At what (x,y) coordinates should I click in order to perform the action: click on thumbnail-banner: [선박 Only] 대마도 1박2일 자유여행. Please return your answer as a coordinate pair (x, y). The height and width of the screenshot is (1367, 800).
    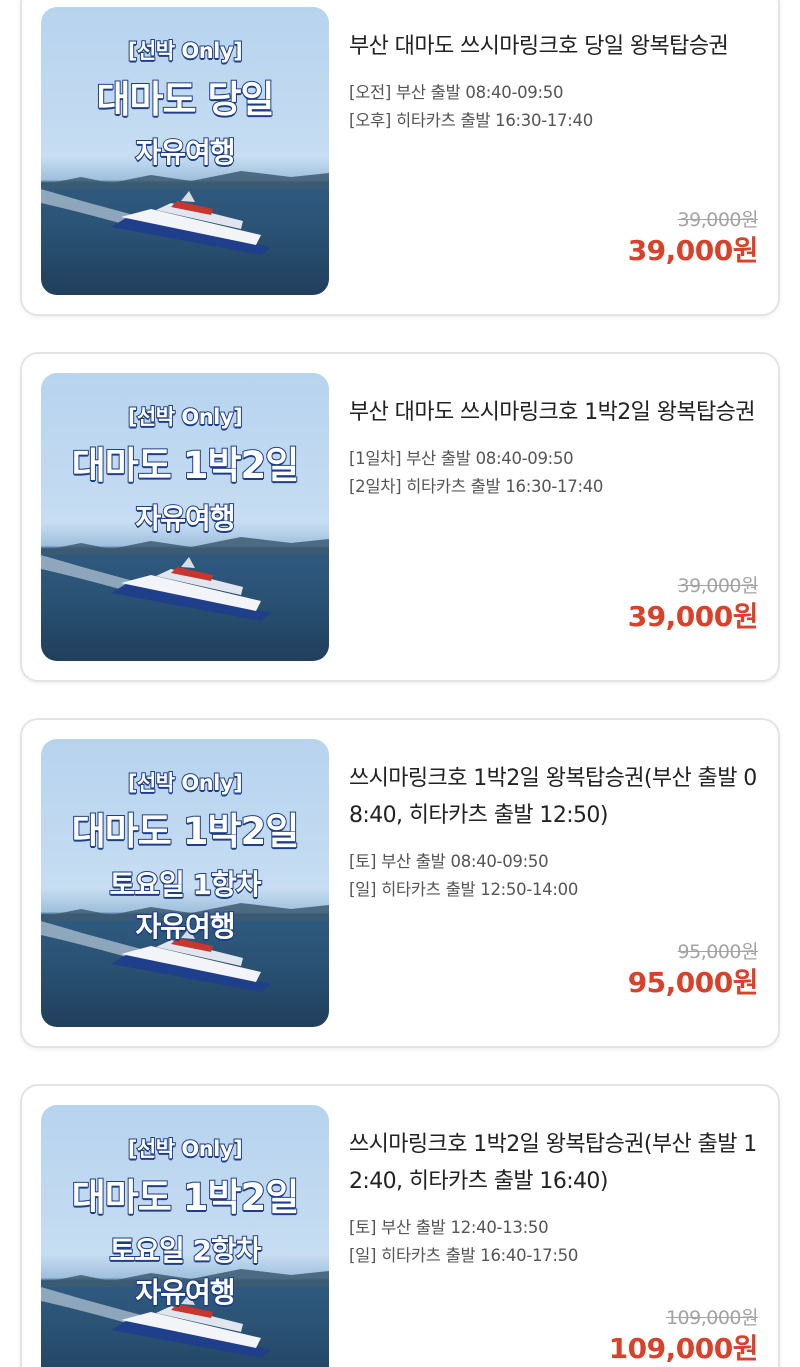
    Looking at the image, I should click on (185, 455).